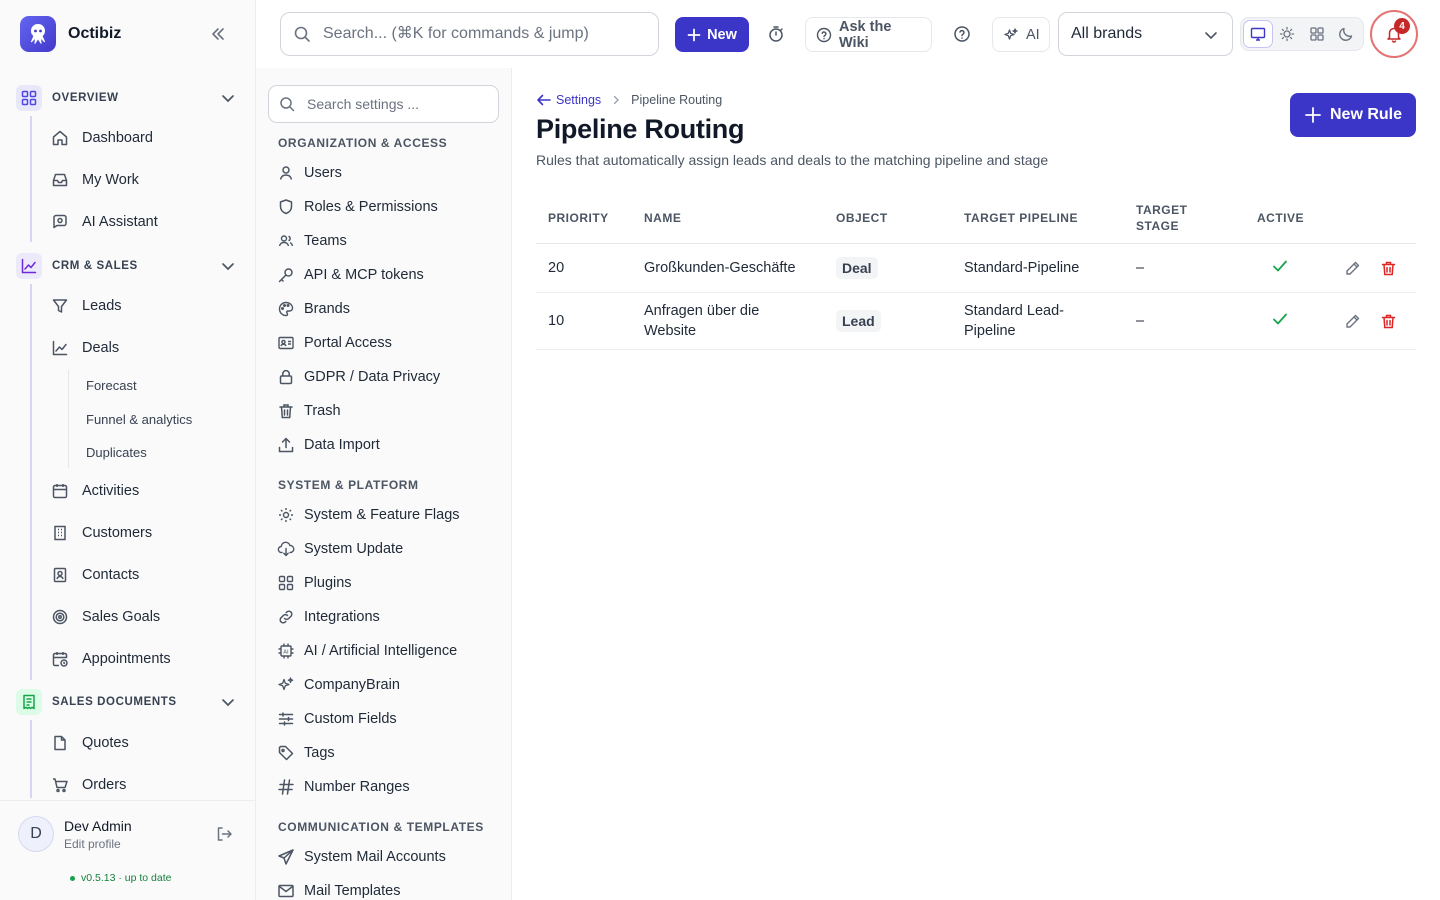  Describe the element at coordinates (1021, 34) in the screenshot. I see `ai-button: AI` at that location.